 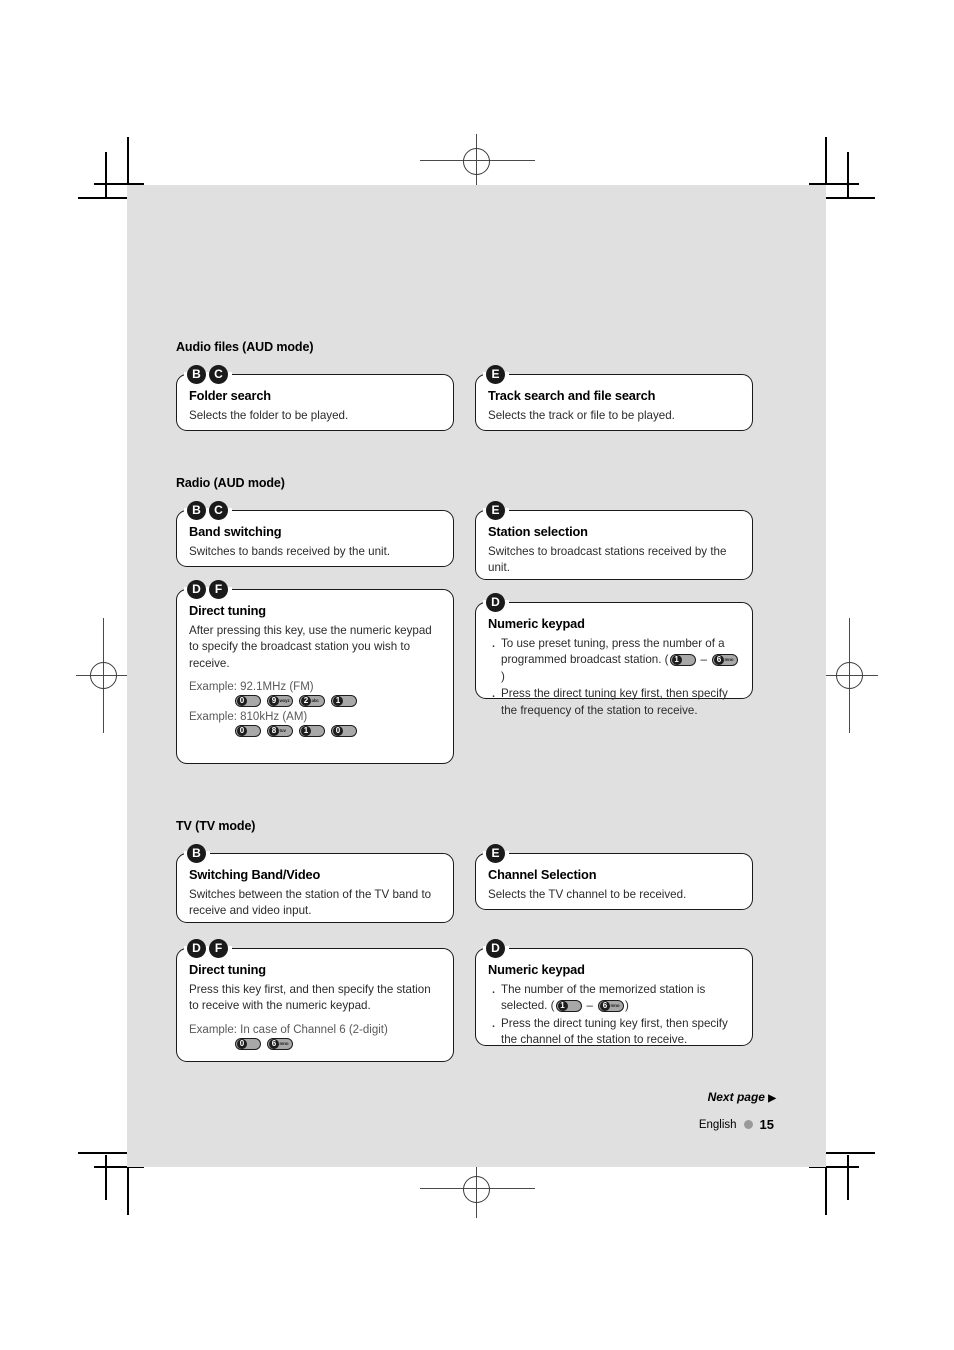 I want to click on numeric-key-2: 2 abc, so click(x=312, y=701).